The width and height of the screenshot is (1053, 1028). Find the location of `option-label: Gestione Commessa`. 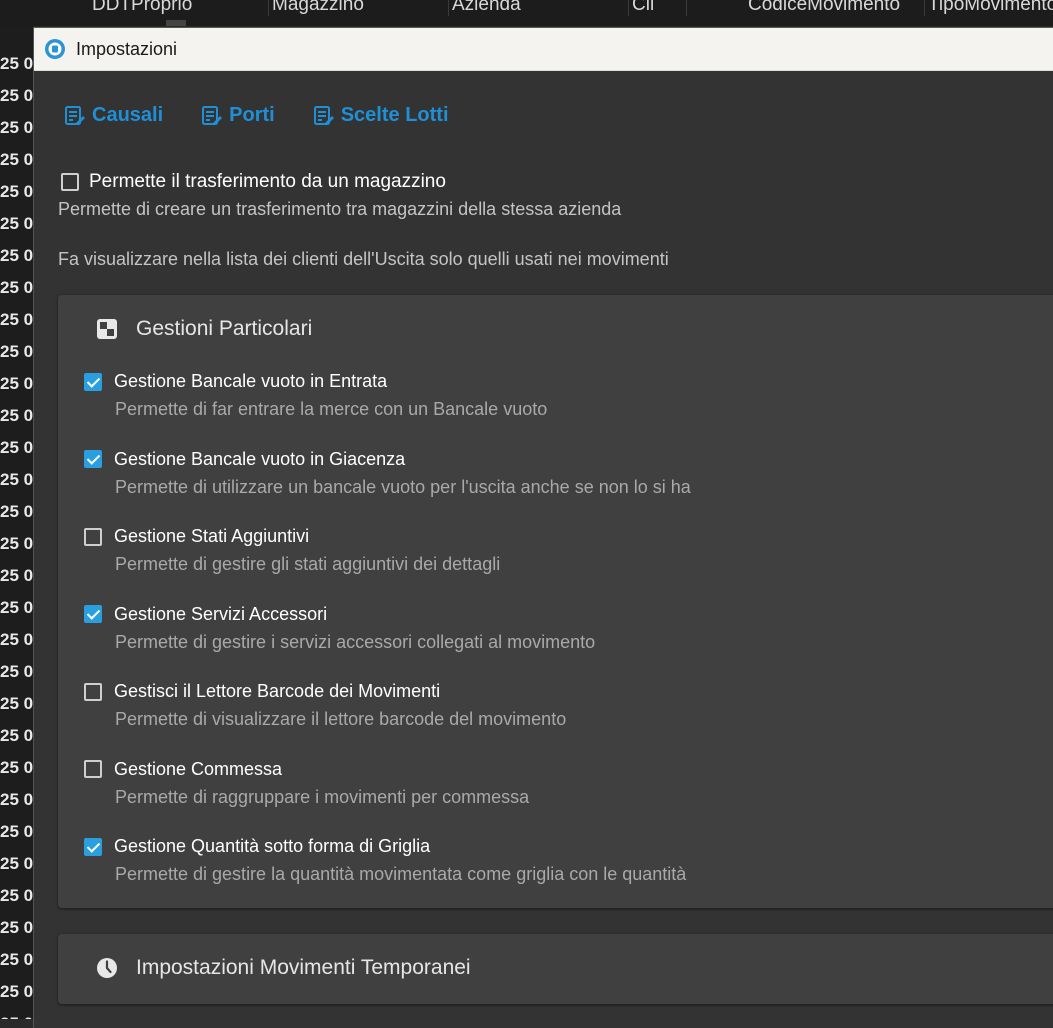

option-label: Gestione Commessa is located at coordinates (198, 768).